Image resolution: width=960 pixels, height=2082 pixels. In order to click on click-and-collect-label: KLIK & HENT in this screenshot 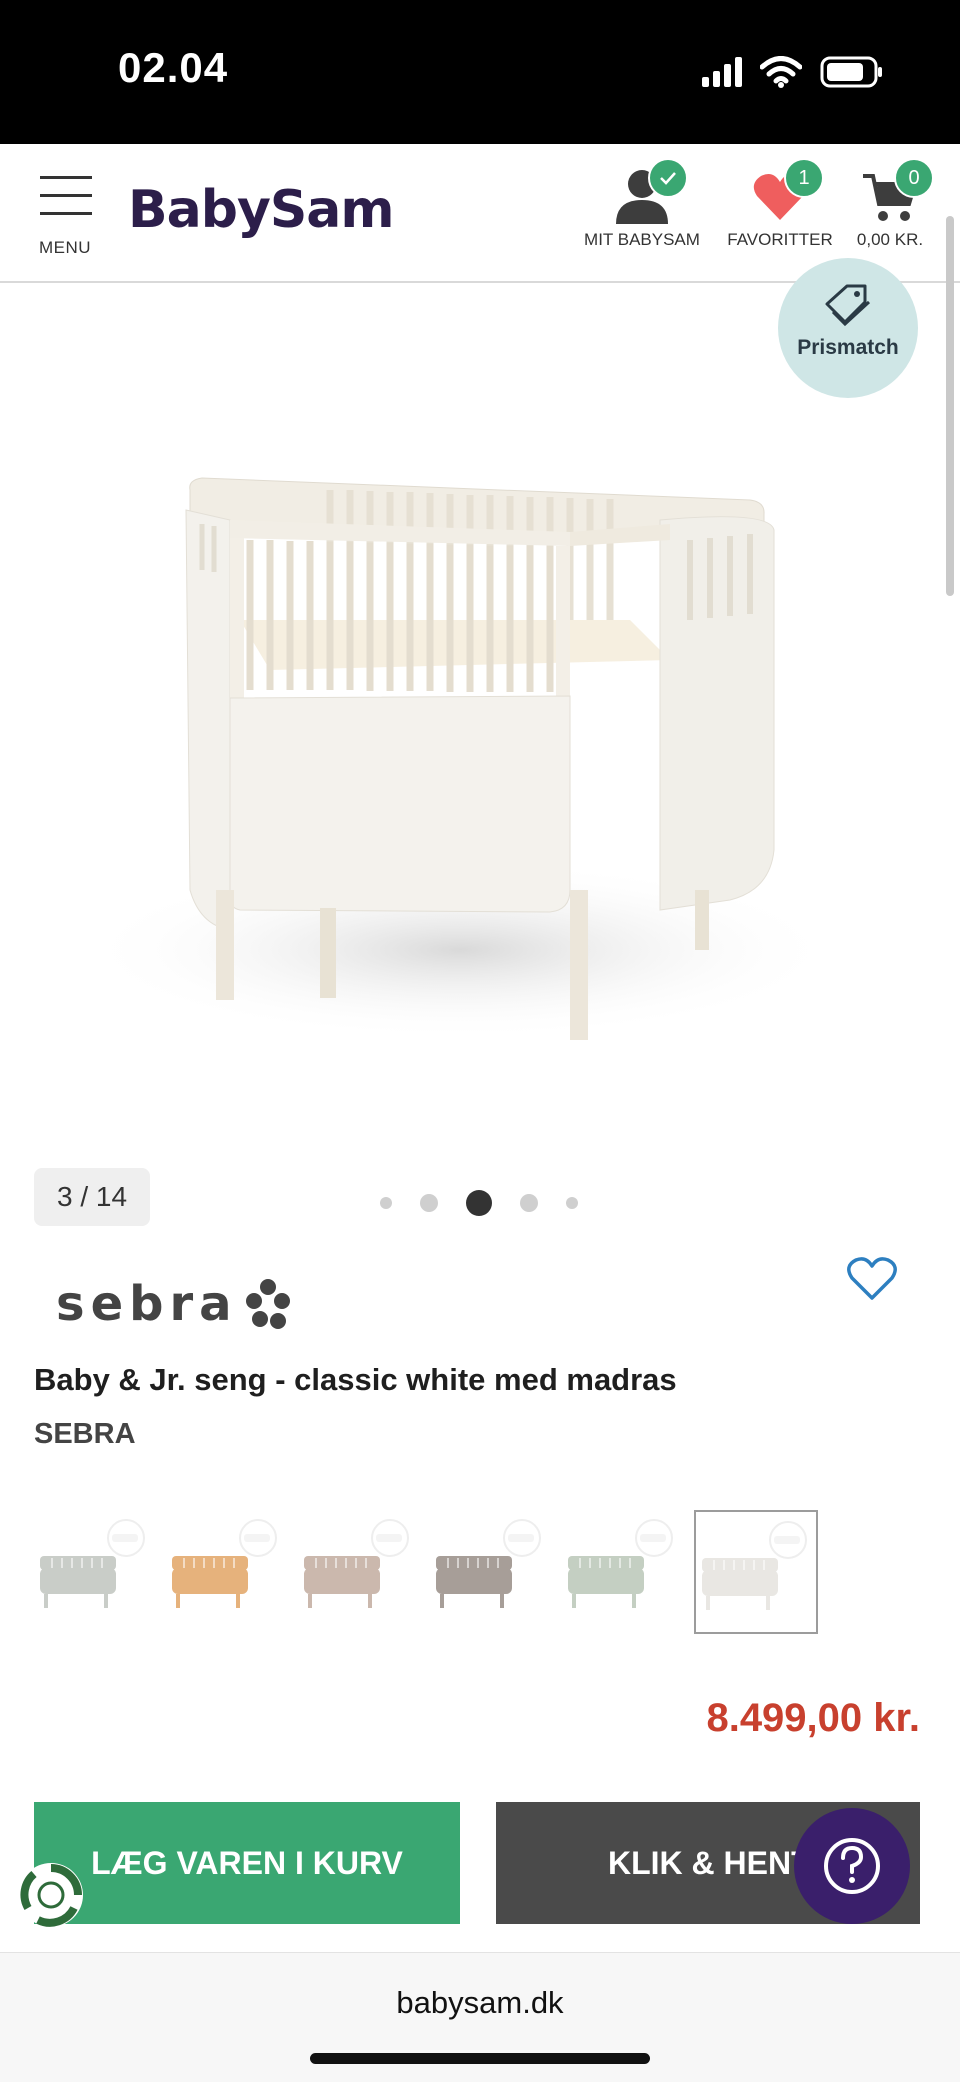, I will do `click(709, 1863)`.